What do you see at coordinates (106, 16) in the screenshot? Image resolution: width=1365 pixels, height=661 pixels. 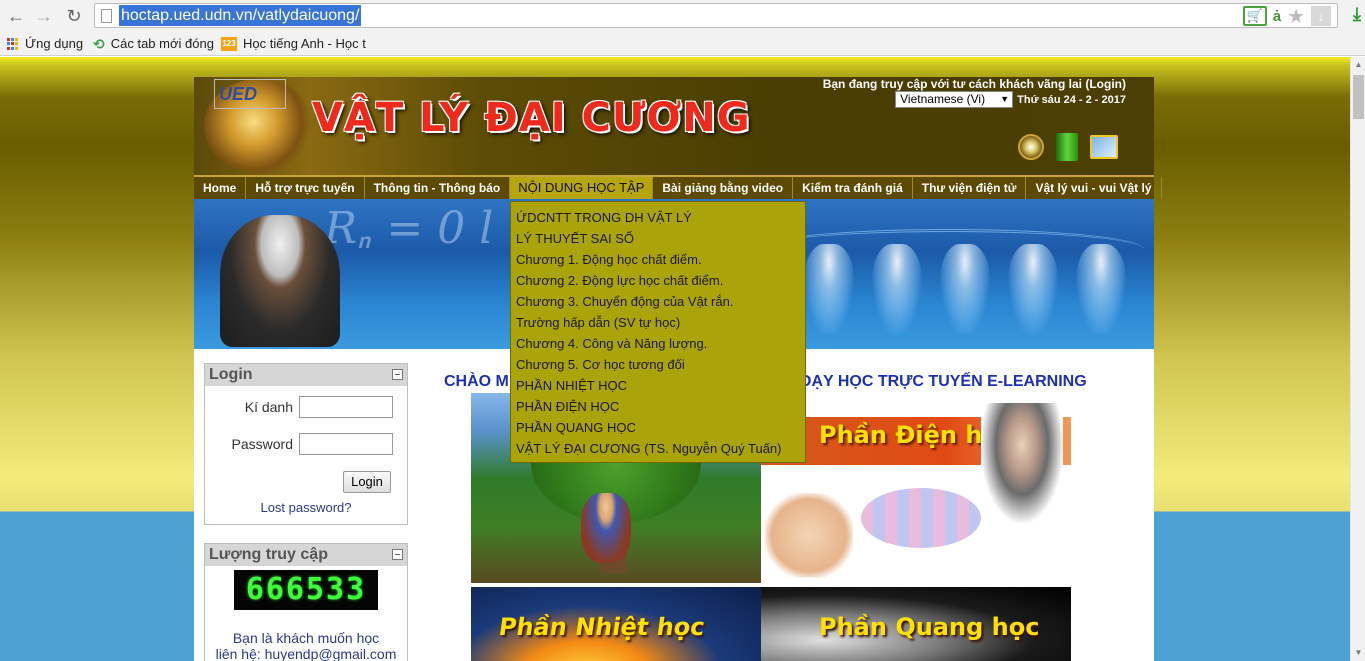 I see `page-icon` at bounding box center [106, 16].